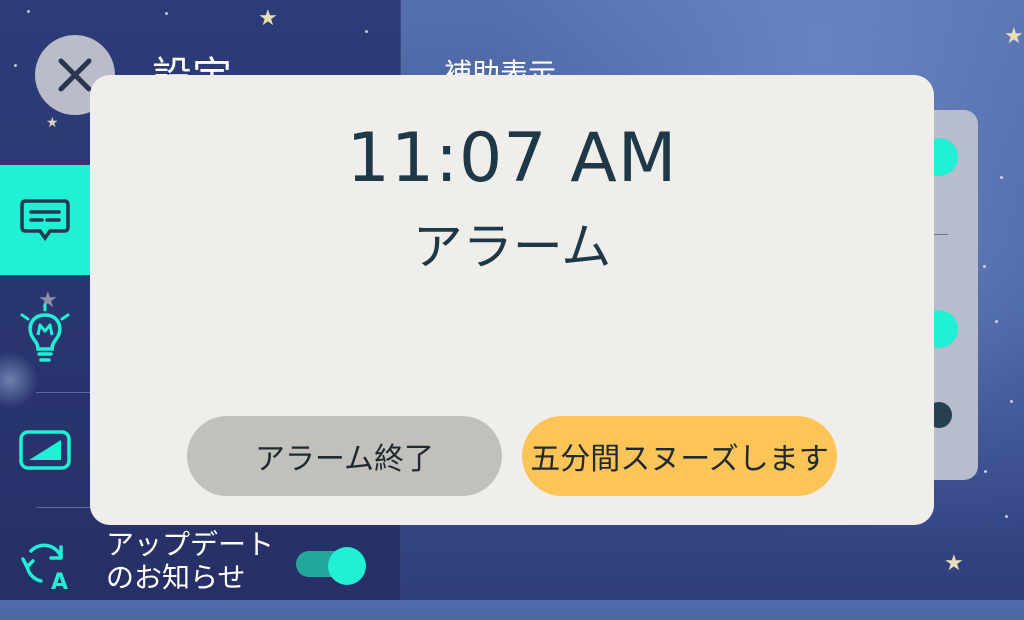  I want to click on sidebar-item-display, so click(45, 450).